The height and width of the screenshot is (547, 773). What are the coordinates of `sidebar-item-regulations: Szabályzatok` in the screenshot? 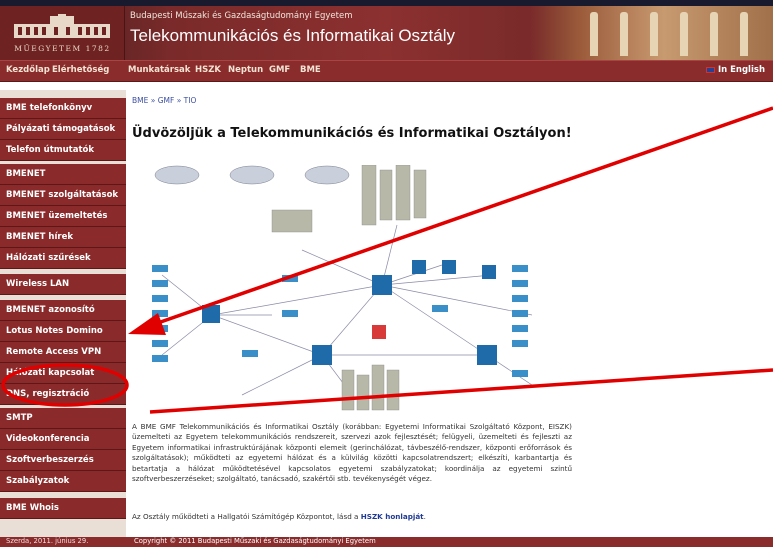 It's located at (63, 481).